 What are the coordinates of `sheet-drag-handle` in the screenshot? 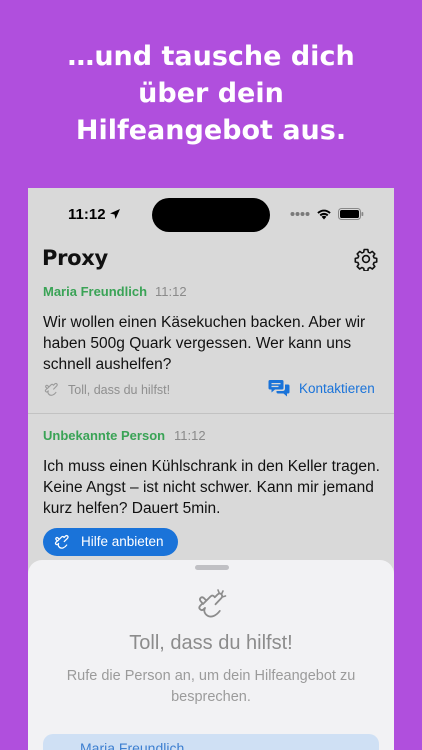 It's located at (212, 567).